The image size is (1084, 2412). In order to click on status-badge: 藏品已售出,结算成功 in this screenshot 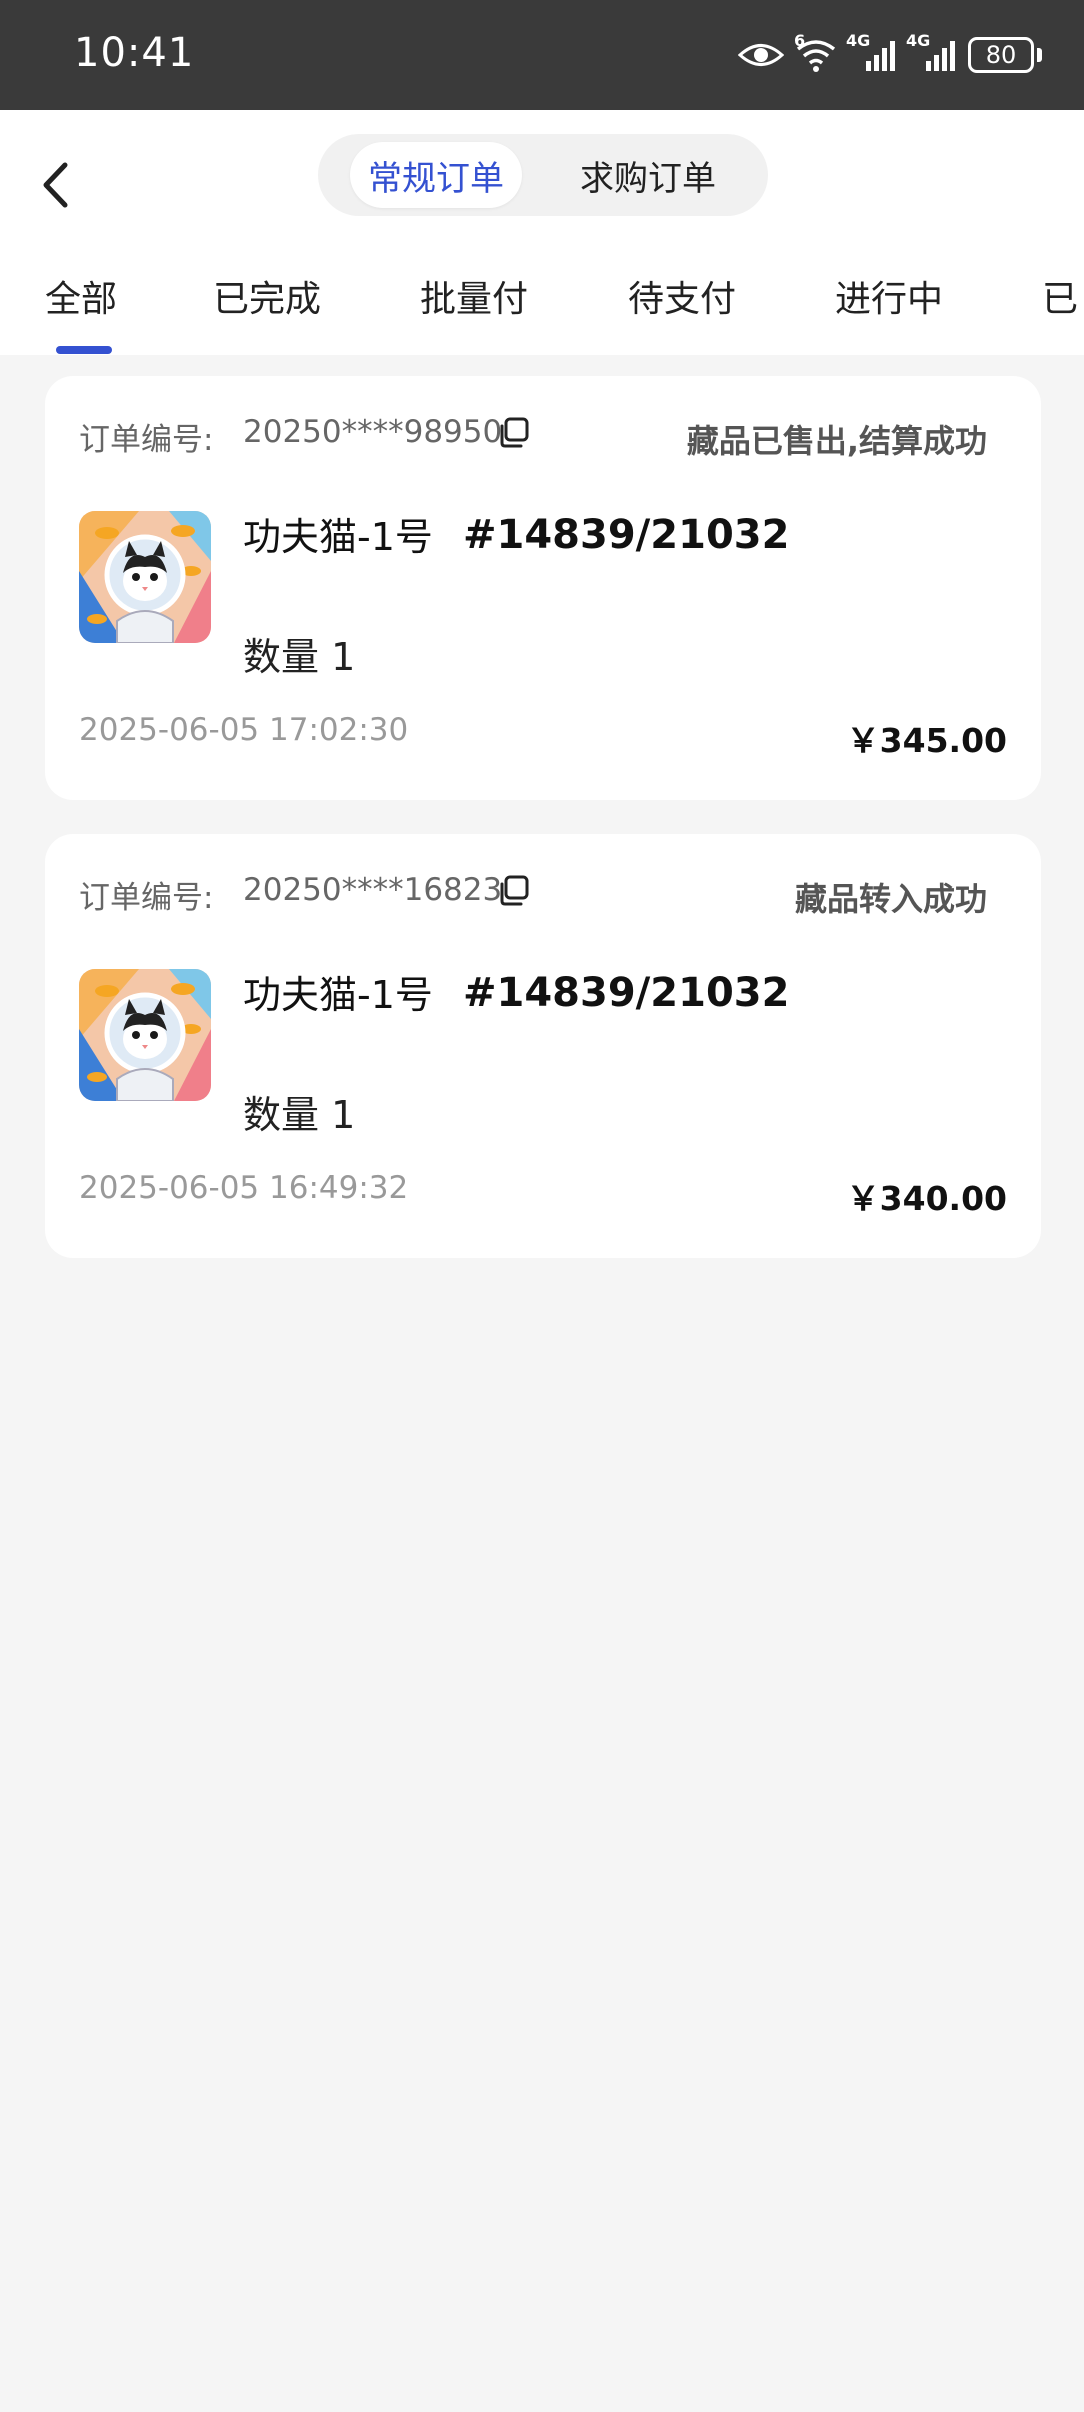, I will do `click(836, 441)`.